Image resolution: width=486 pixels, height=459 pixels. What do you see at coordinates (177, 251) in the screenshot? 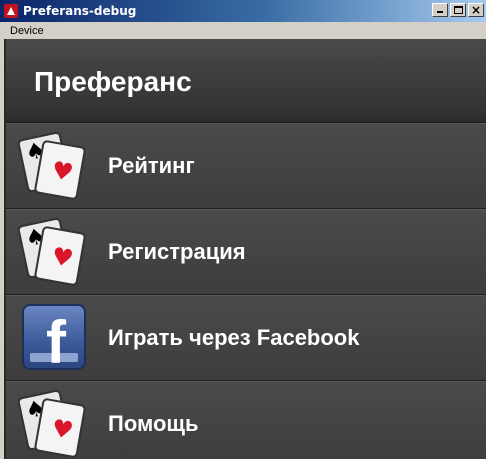
I see `menu-item-label: Регистрация` at bounding box center [177, 251].